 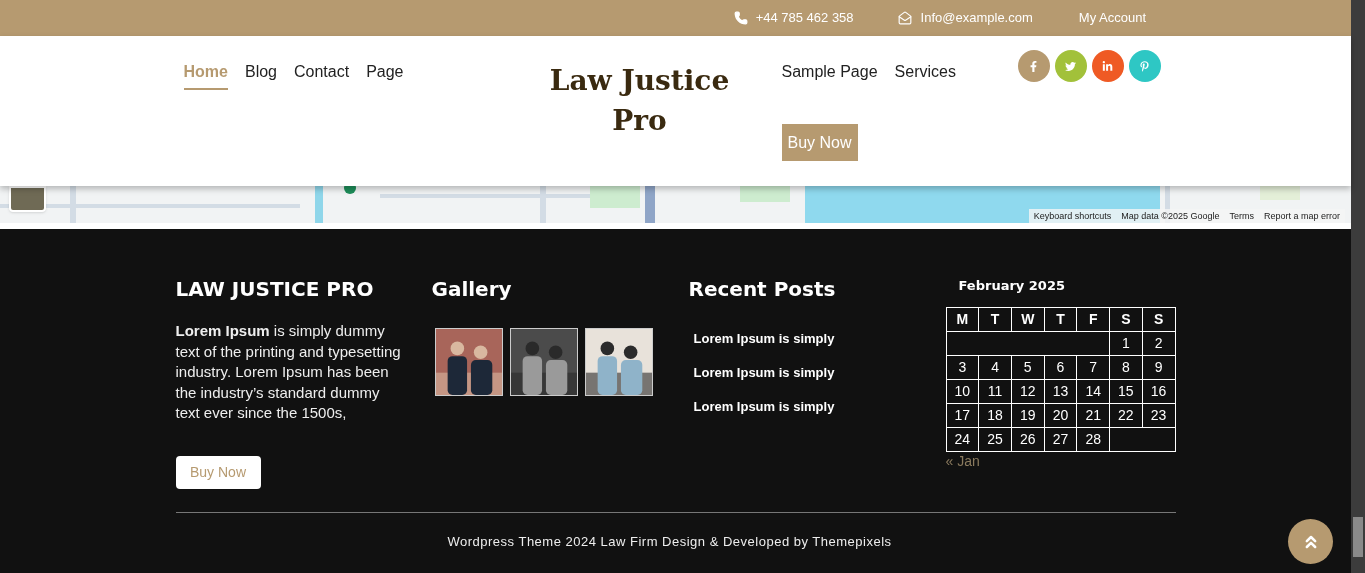 What do you see at coordinates (275, 289) in the screenshot?
I see `footer-heading: LAW JUSTICE PRO` at bounding box center [275, 289].